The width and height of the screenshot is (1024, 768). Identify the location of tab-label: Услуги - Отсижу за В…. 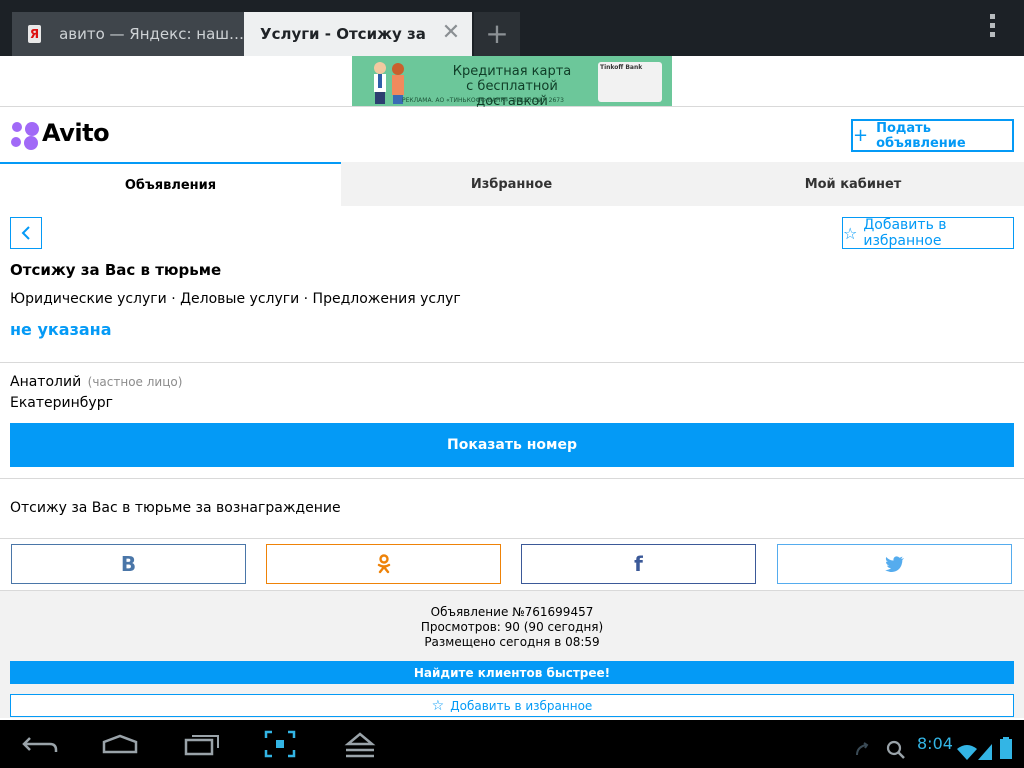
(345, 34).